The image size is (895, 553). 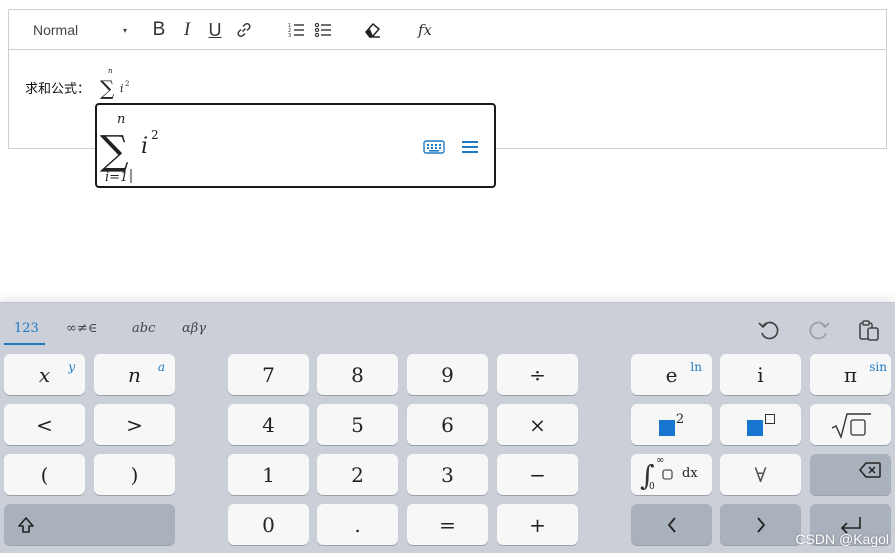 What do you see at coordinates (819, 330) in the screenshot?
I see `redo-icon` at bounding box center [819, 330].